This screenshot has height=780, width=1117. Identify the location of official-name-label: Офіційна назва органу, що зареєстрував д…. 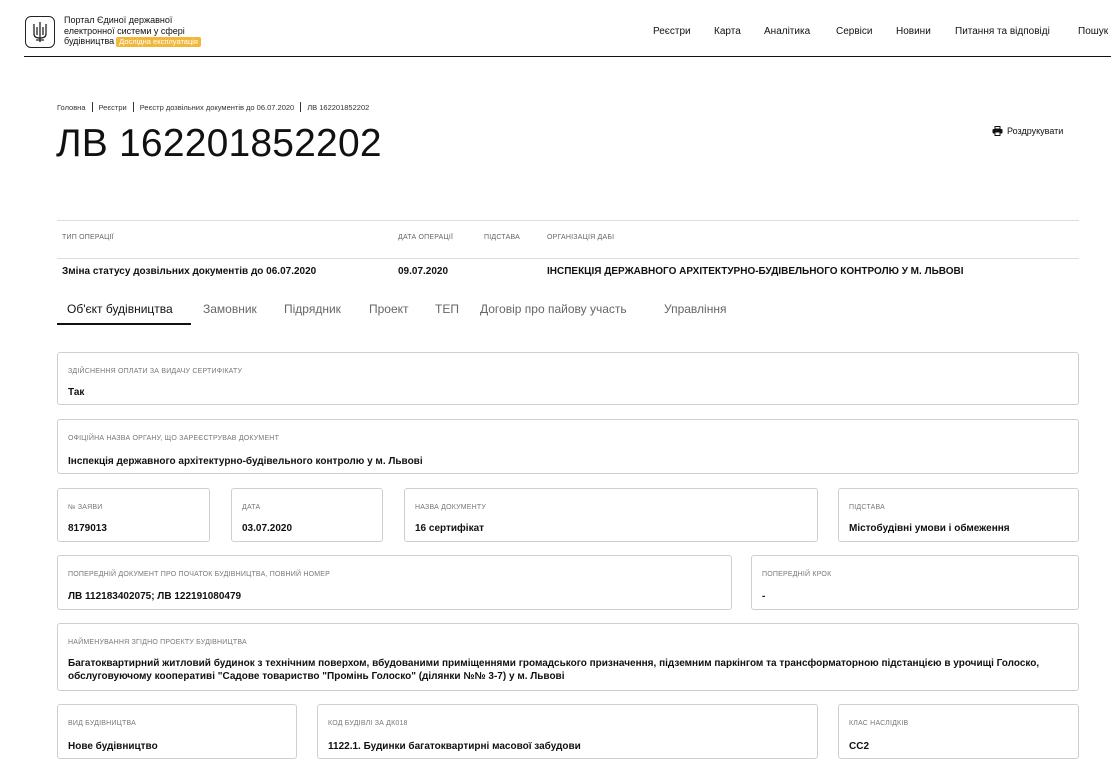
(174, 438).